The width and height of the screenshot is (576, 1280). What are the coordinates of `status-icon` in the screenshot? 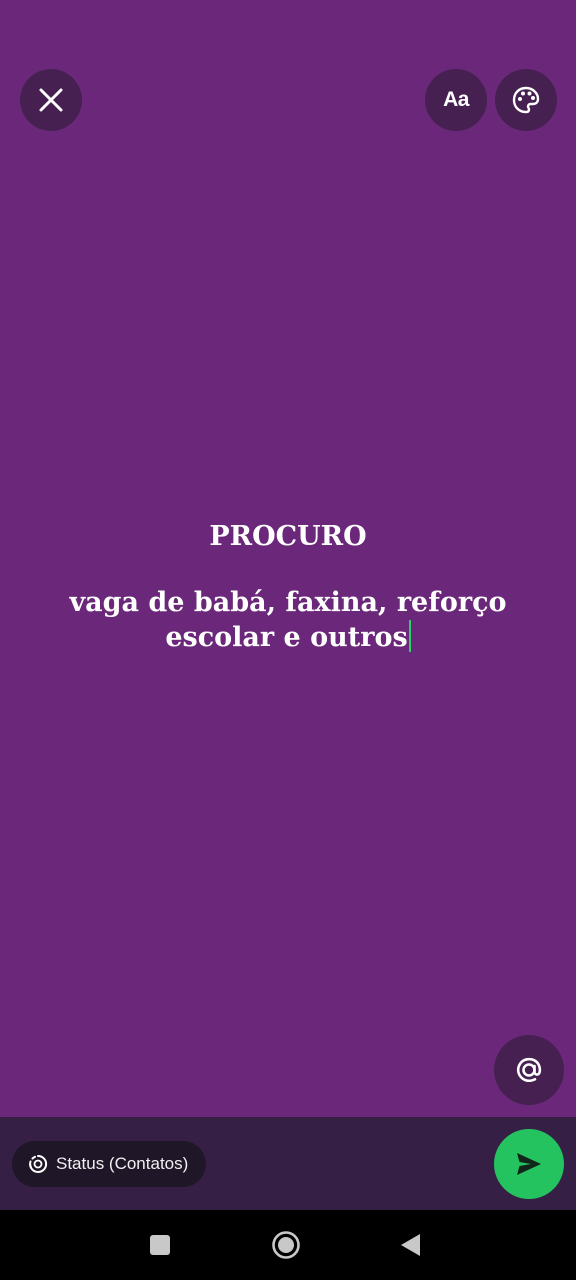 It's located at (38, 1164).